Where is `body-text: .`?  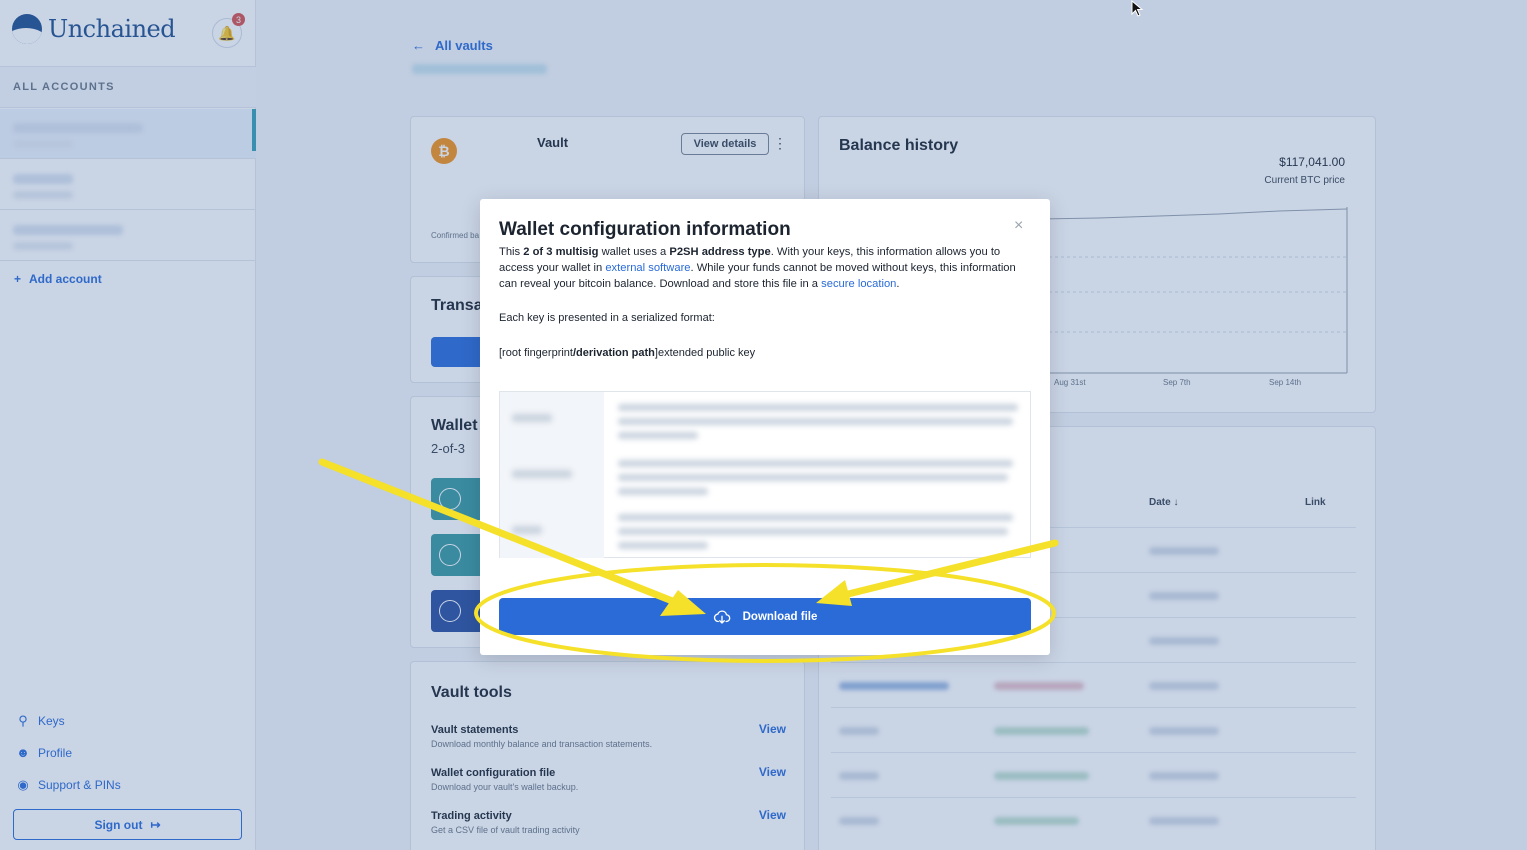 body-text: . is located at coordinates (898, 284).